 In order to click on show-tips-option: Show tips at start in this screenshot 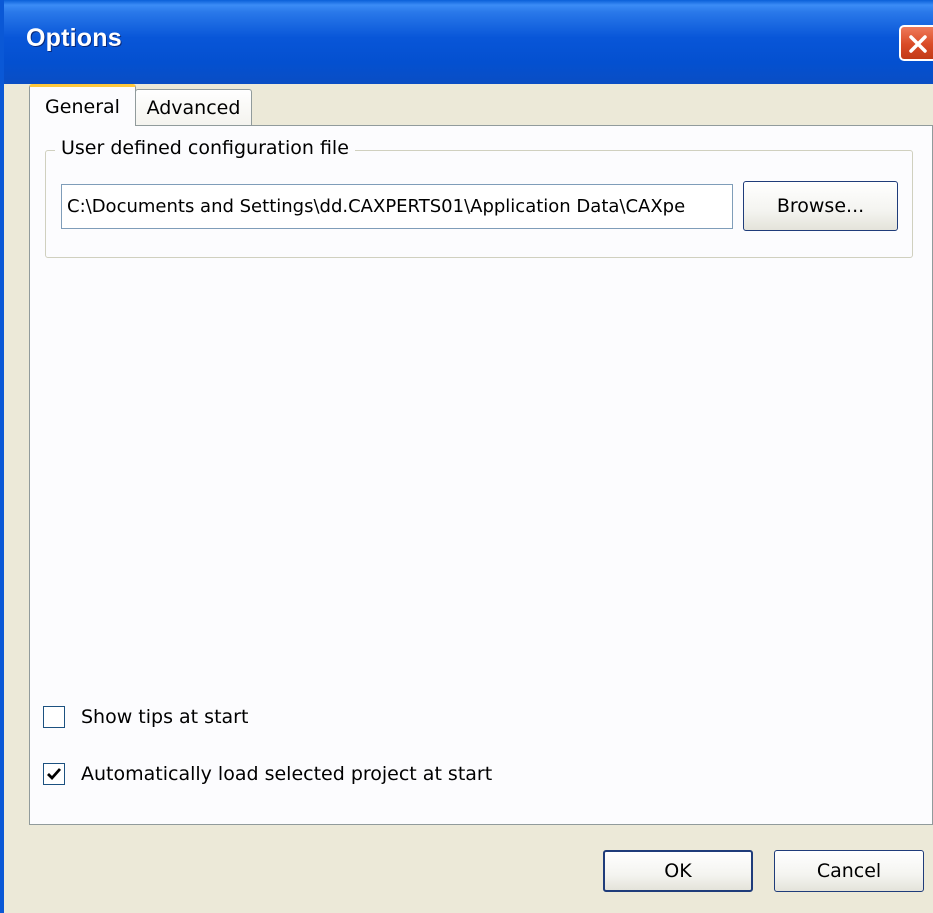, I will do `click(145, 717)`.